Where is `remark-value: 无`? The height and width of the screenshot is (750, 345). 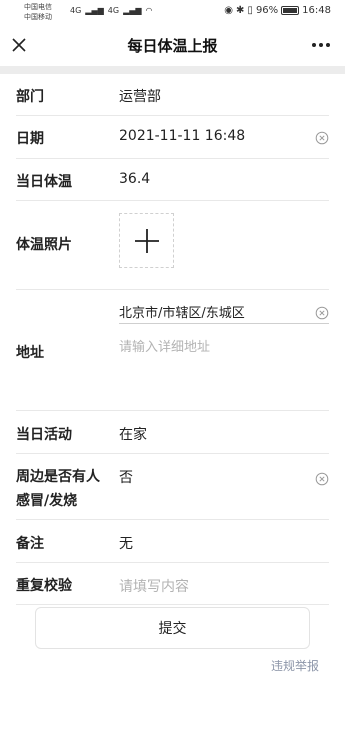 remark-value: 无 is located at coordinates (126, 543).